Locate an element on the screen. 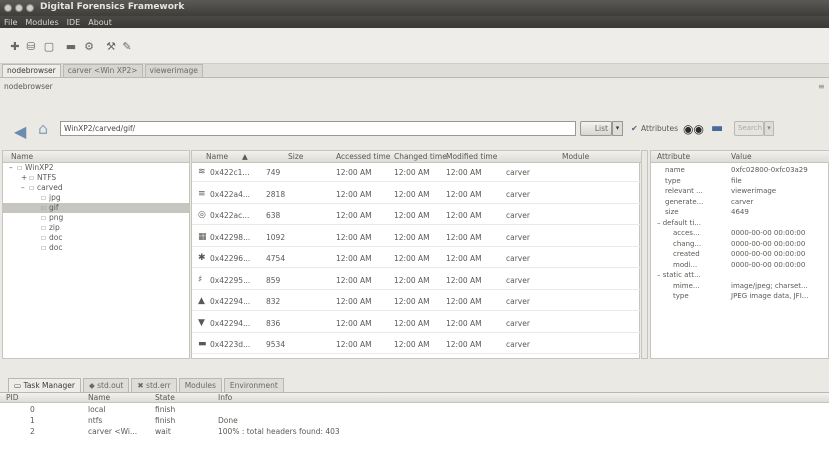 The height and width of the screenshot is (451, 829). view-mode-button: List is located at coordinates (596, 128).